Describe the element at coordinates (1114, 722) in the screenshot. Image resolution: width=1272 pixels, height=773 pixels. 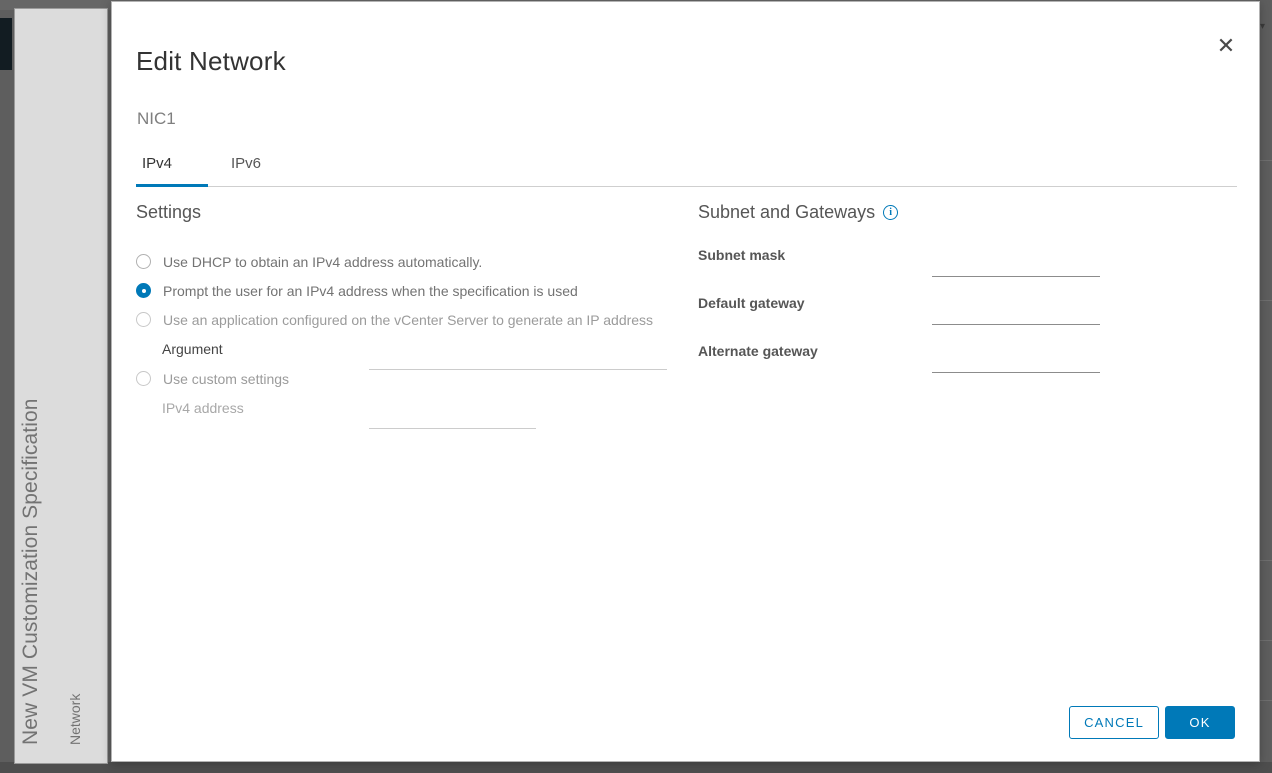
I see `cancel-button: CANCEL` at that location.